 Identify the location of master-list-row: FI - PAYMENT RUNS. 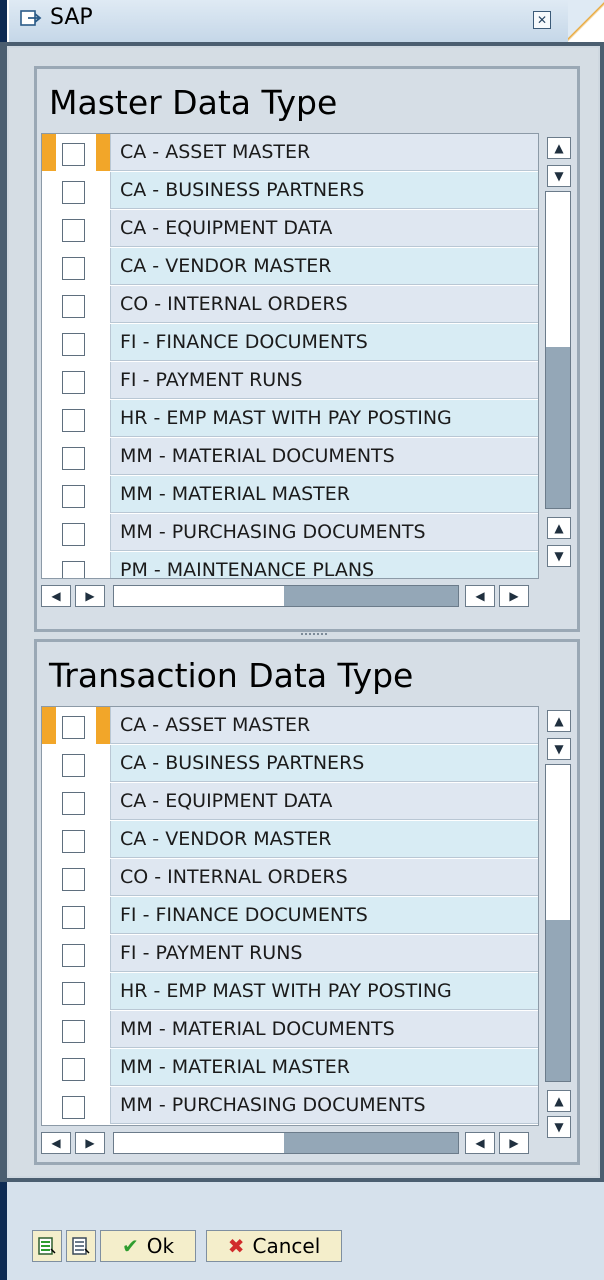
(290, 380).